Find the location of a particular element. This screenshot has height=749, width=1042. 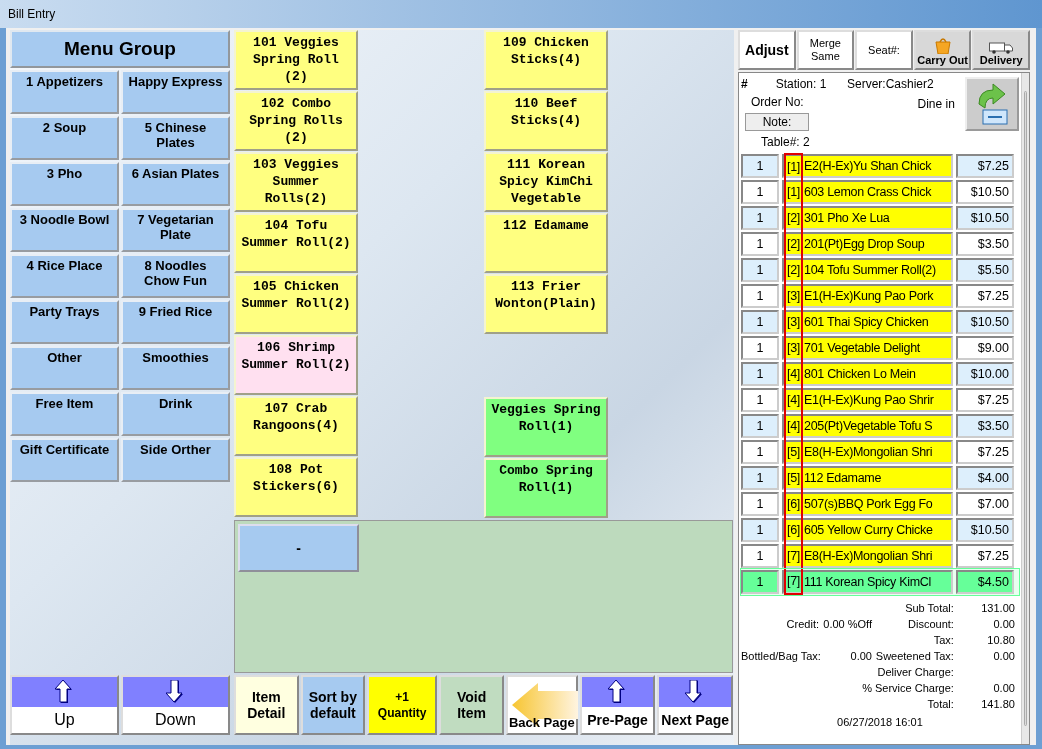

dine-in-label: Dine in is located at coordinates (936, 104).